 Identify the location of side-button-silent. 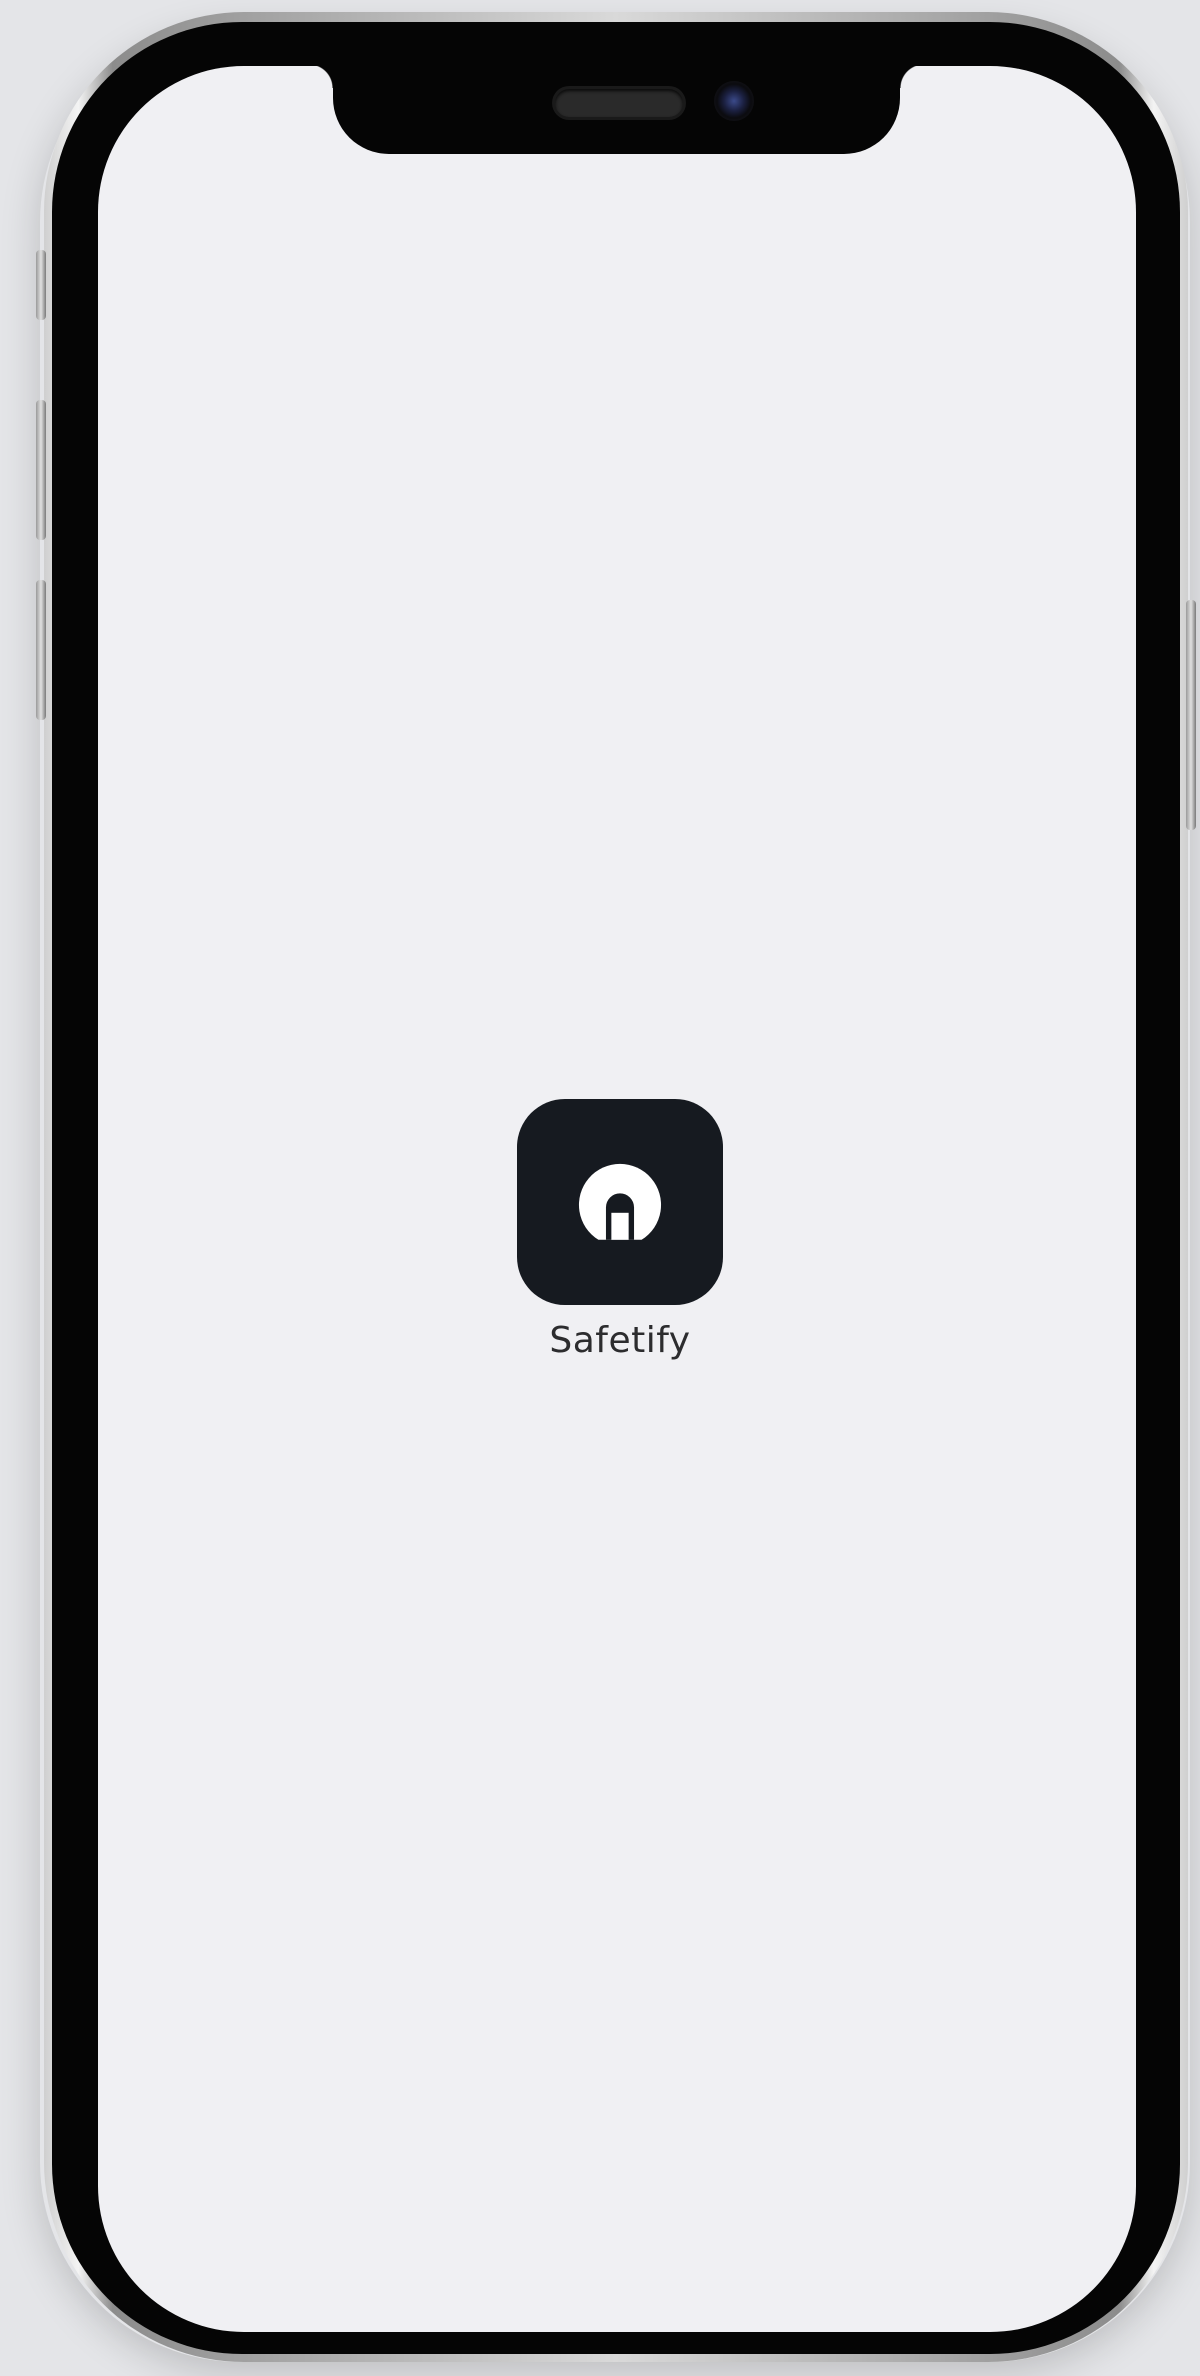
(41, 285).